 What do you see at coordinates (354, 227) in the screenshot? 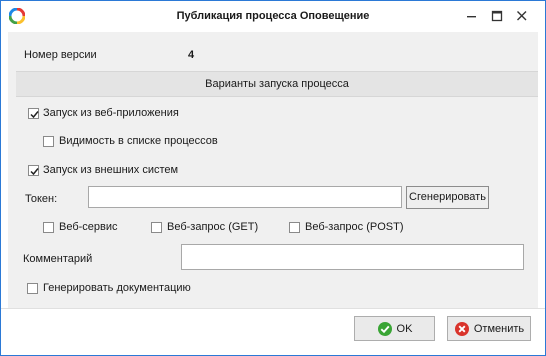
I see `web-post-label: Веб-запрос (POST)` at bounding box center [354, 227].